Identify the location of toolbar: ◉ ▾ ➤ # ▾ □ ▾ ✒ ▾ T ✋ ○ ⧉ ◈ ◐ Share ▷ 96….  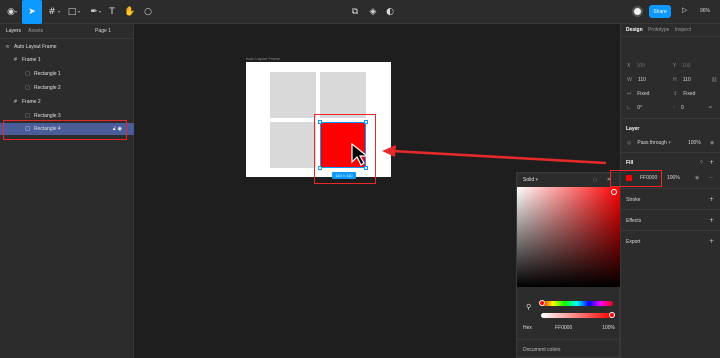
(360, 12).